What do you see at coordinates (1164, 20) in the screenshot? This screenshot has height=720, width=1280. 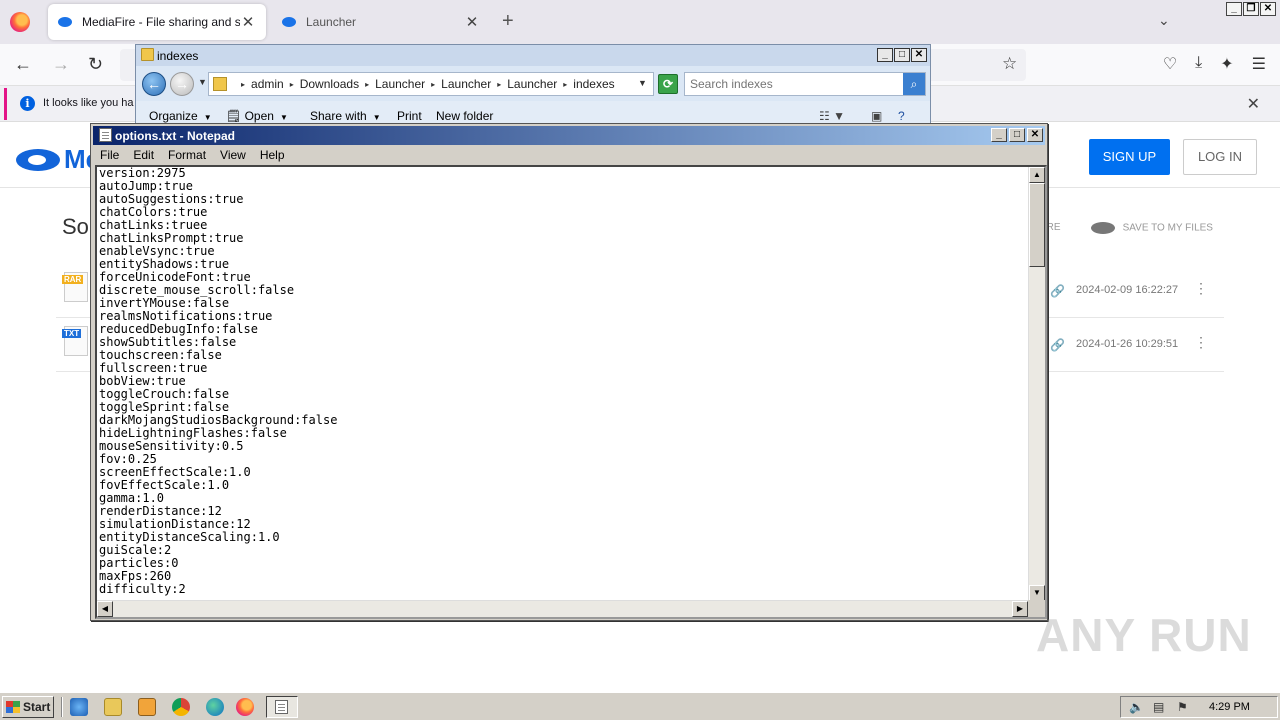 I see `chevron-down-icon: ⌄` at bounding box center [1164, 20].